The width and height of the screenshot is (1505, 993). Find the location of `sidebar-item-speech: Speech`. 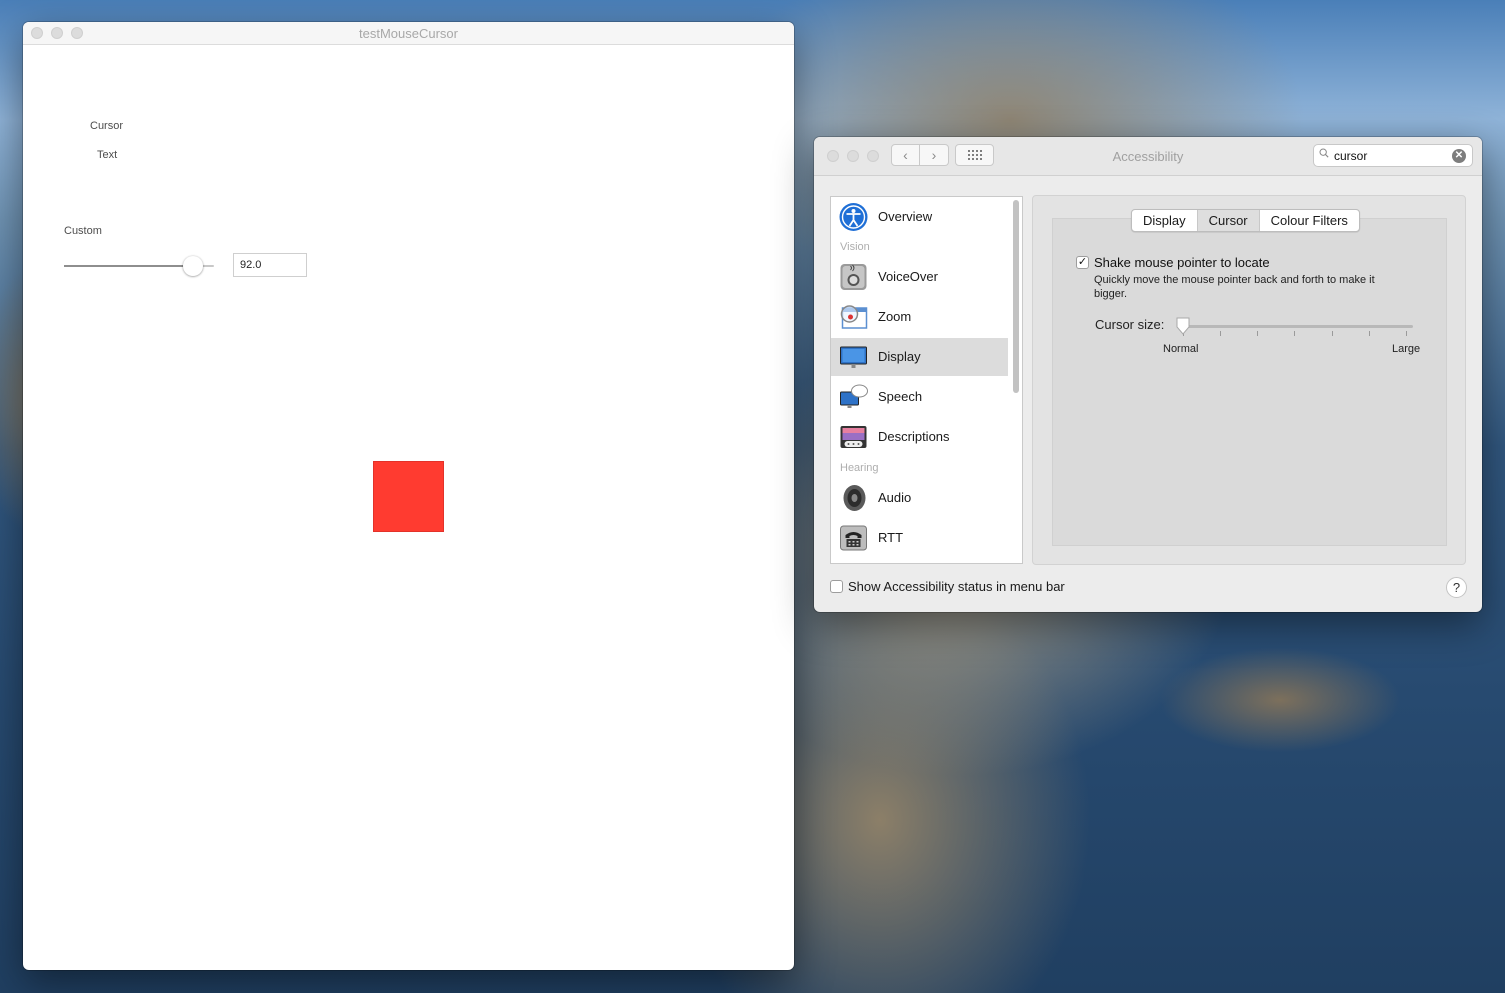

sidebar-item-speech: Speech is located at coordinates (919, 397).